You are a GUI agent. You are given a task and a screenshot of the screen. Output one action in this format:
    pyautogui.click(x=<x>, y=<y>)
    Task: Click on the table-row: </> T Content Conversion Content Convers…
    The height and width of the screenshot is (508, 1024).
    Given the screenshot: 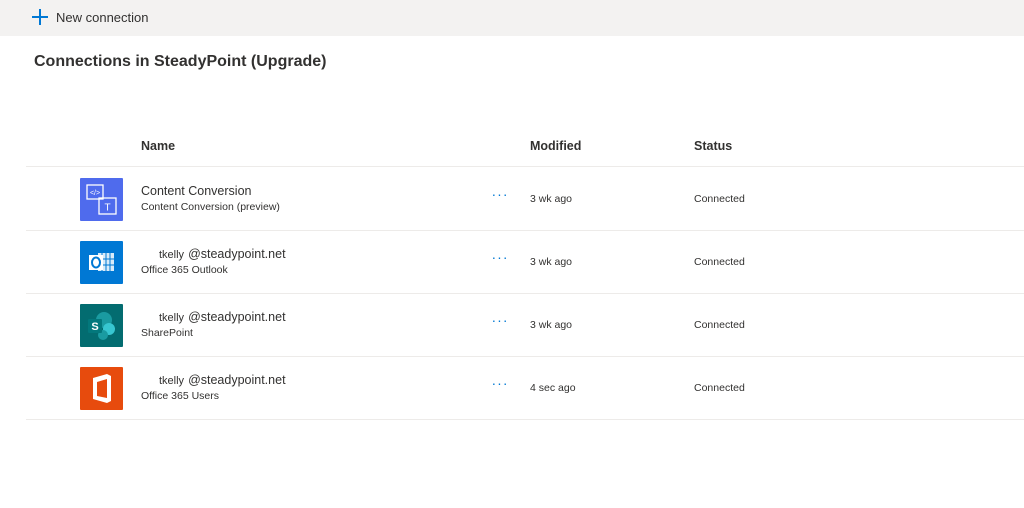 What is the action you would take?
    pyautogui.click(x=525, y=199)
    